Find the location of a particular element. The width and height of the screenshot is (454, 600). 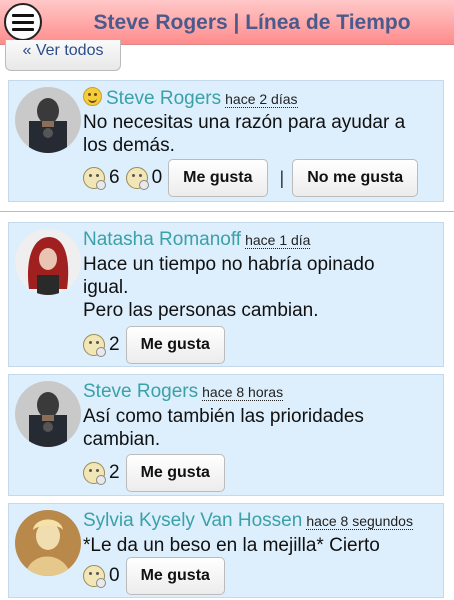

author-name: Sylvia Kysely Van Hossen is located at coordinates (192, 520).